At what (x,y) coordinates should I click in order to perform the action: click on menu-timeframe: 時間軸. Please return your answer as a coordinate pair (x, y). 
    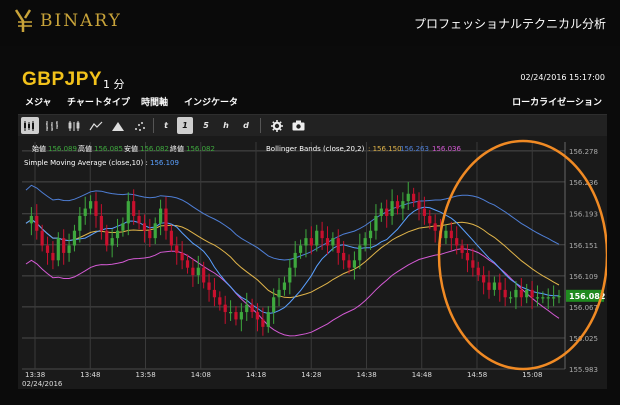
    Looking at the image, I should click on (154, 101).